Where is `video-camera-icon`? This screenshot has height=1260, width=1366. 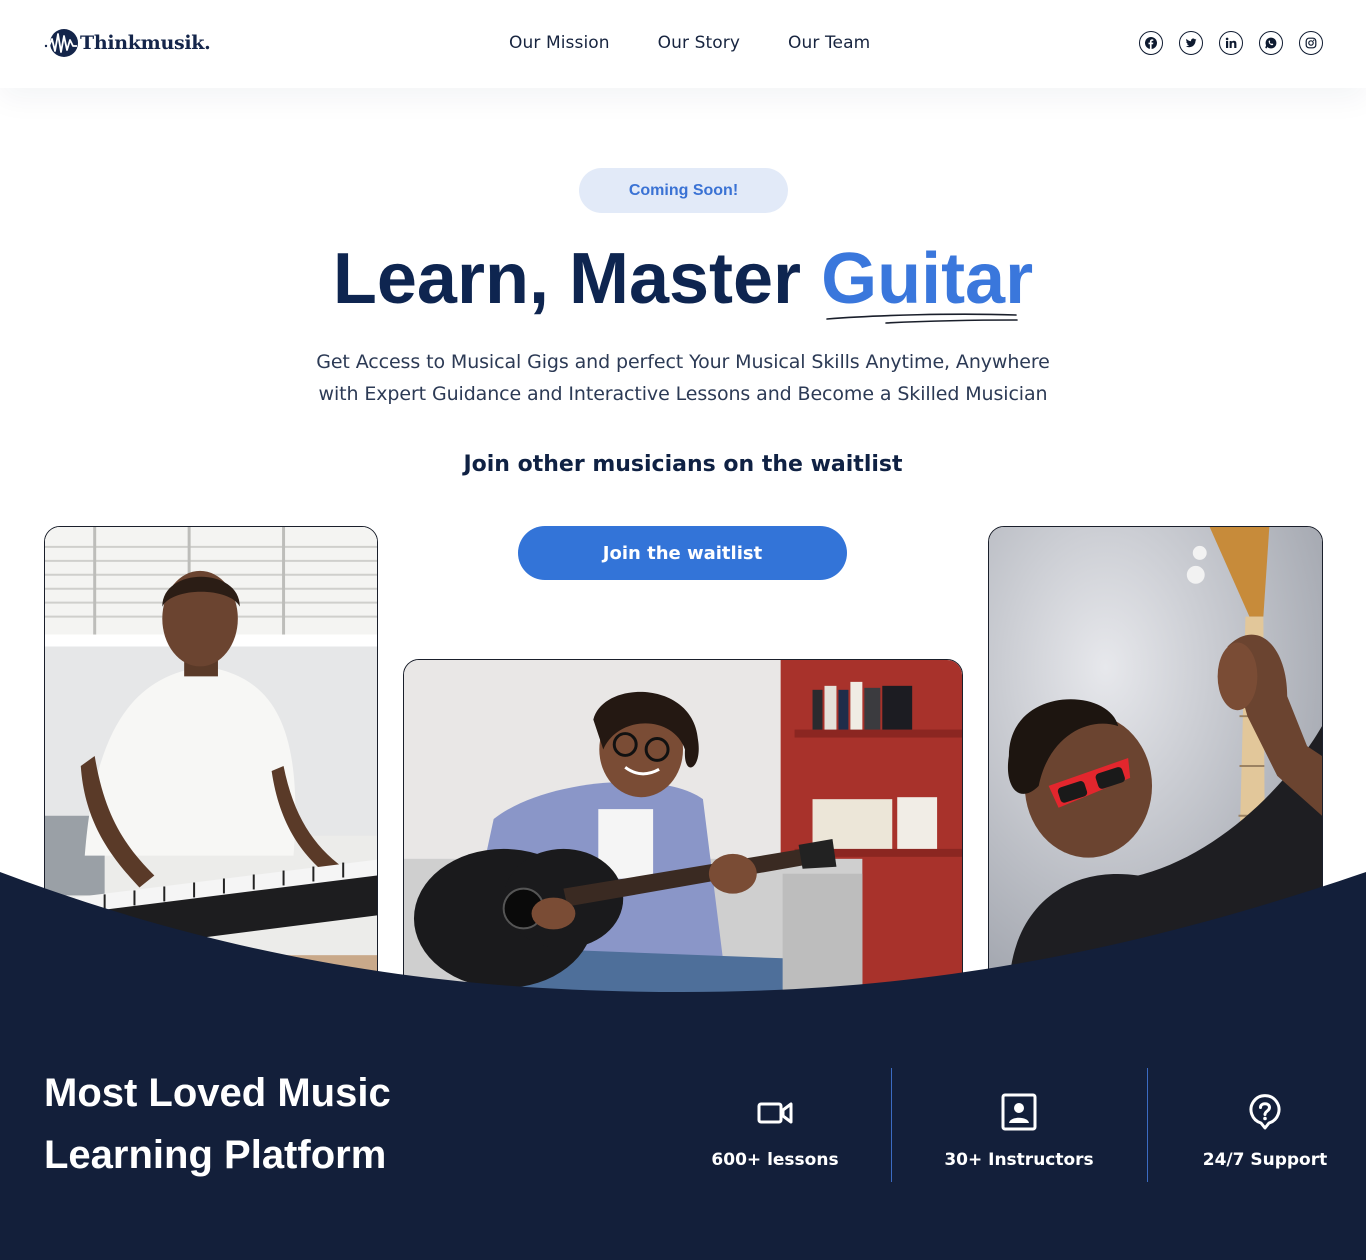 video-camera-icon is located at coordinates (775, 1113).